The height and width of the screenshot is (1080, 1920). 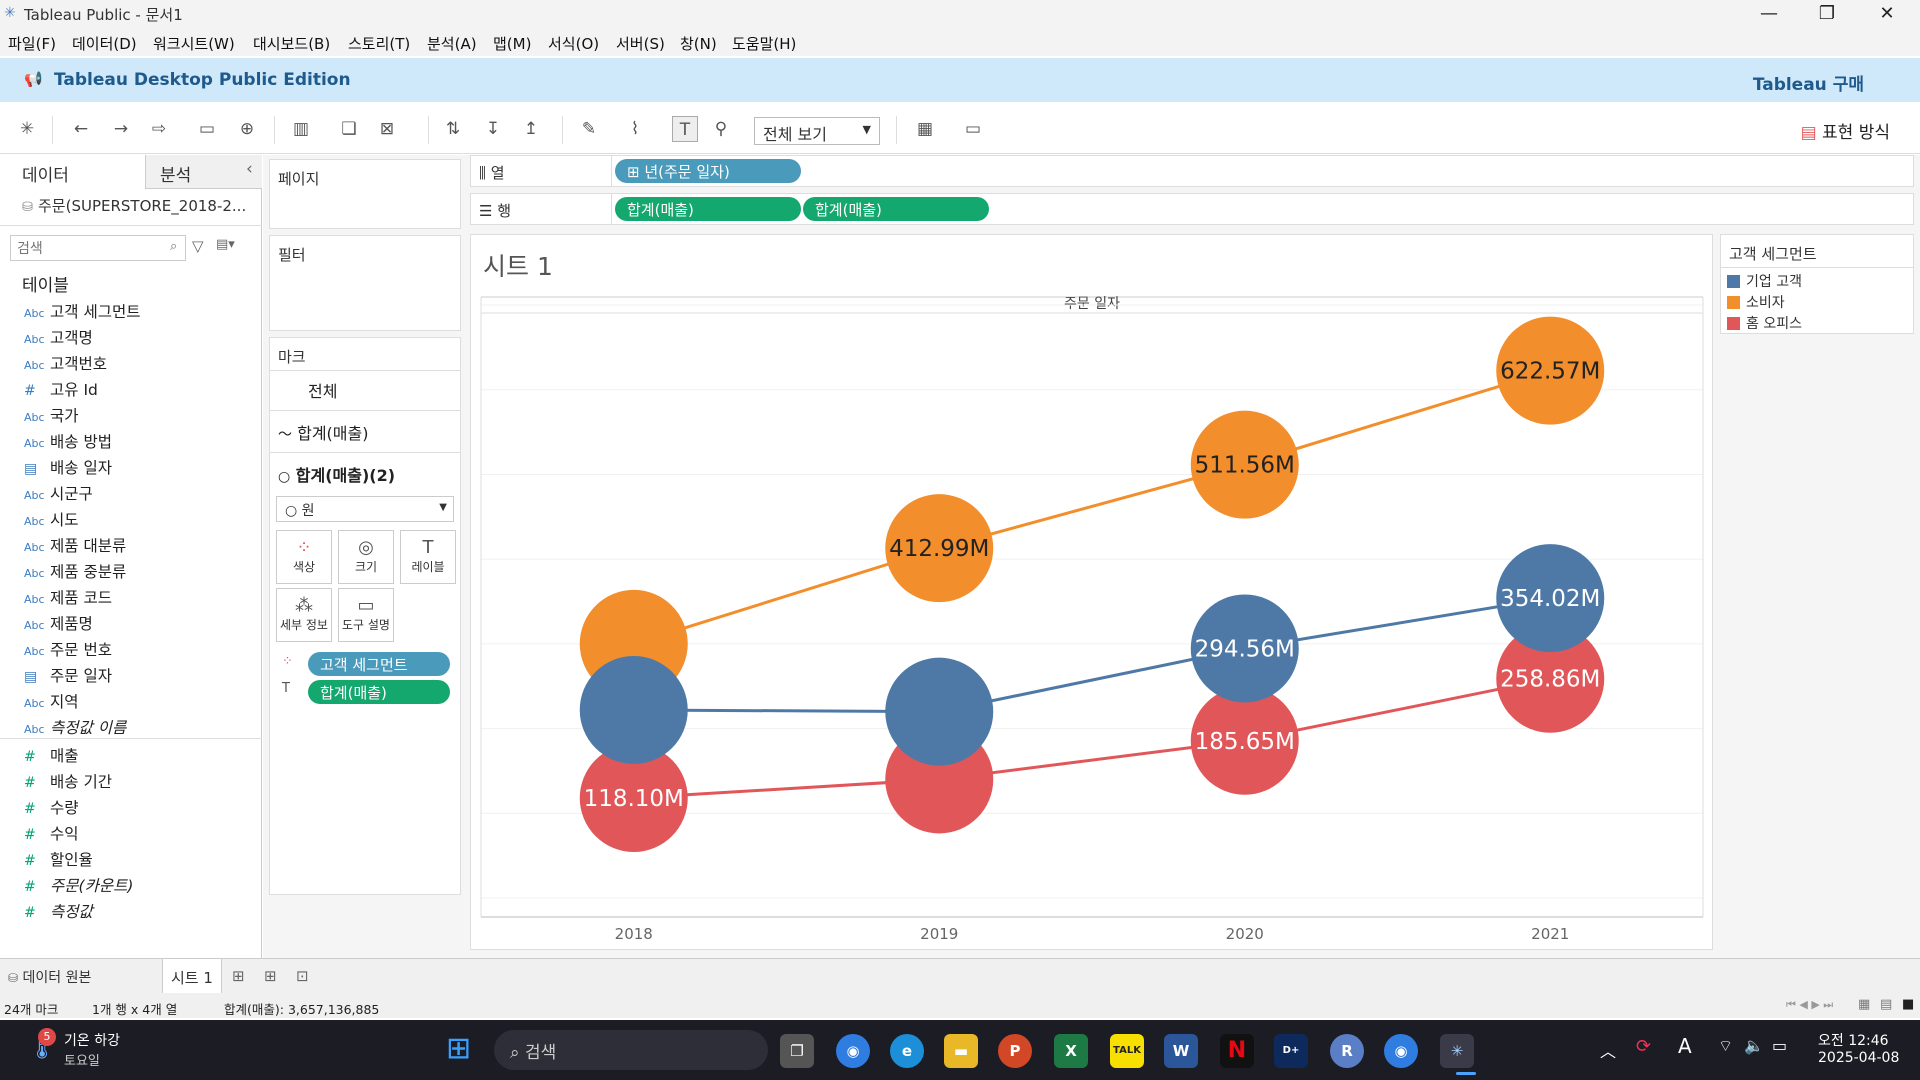 I want to click on disney-plus-icon: D+, so click(x=1291, y=1051).